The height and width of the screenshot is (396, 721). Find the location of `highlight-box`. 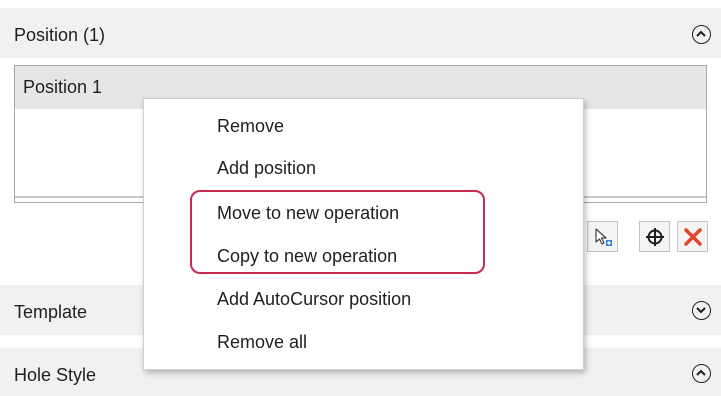

highlight-box is located at coordinates (337, 232).